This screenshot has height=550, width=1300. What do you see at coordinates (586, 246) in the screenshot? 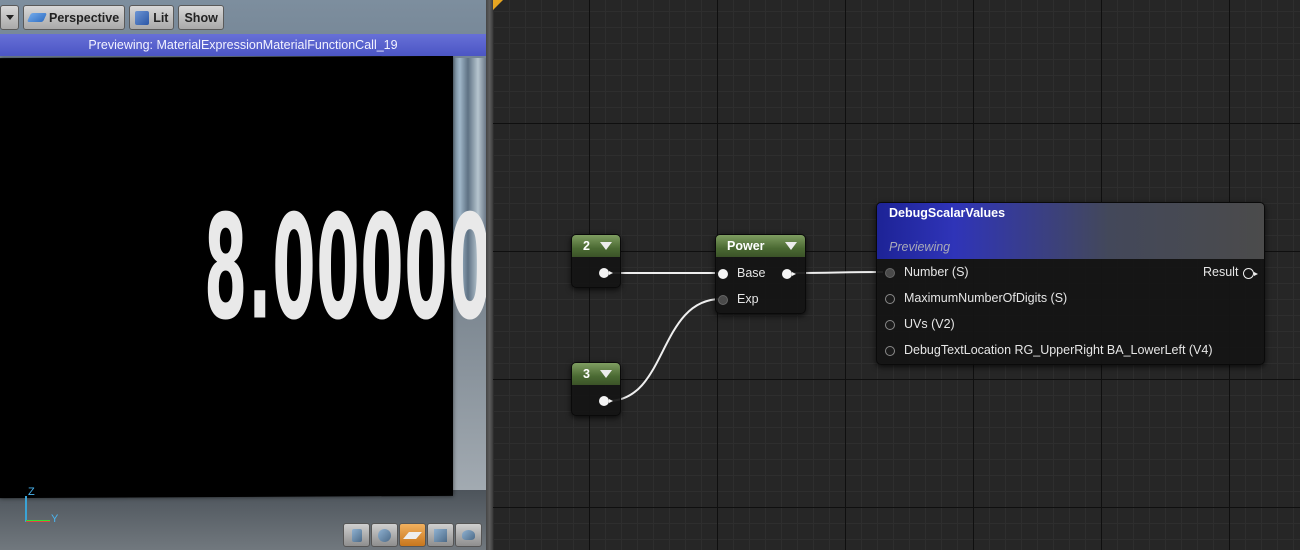
I see `constant-value: 2` at bounding box center [586, 246].